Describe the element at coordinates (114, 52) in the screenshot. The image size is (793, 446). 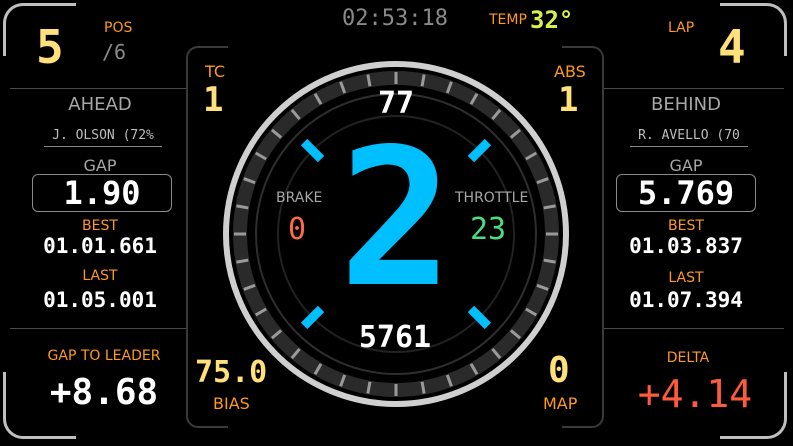
I see `position-total: /6` at that location.